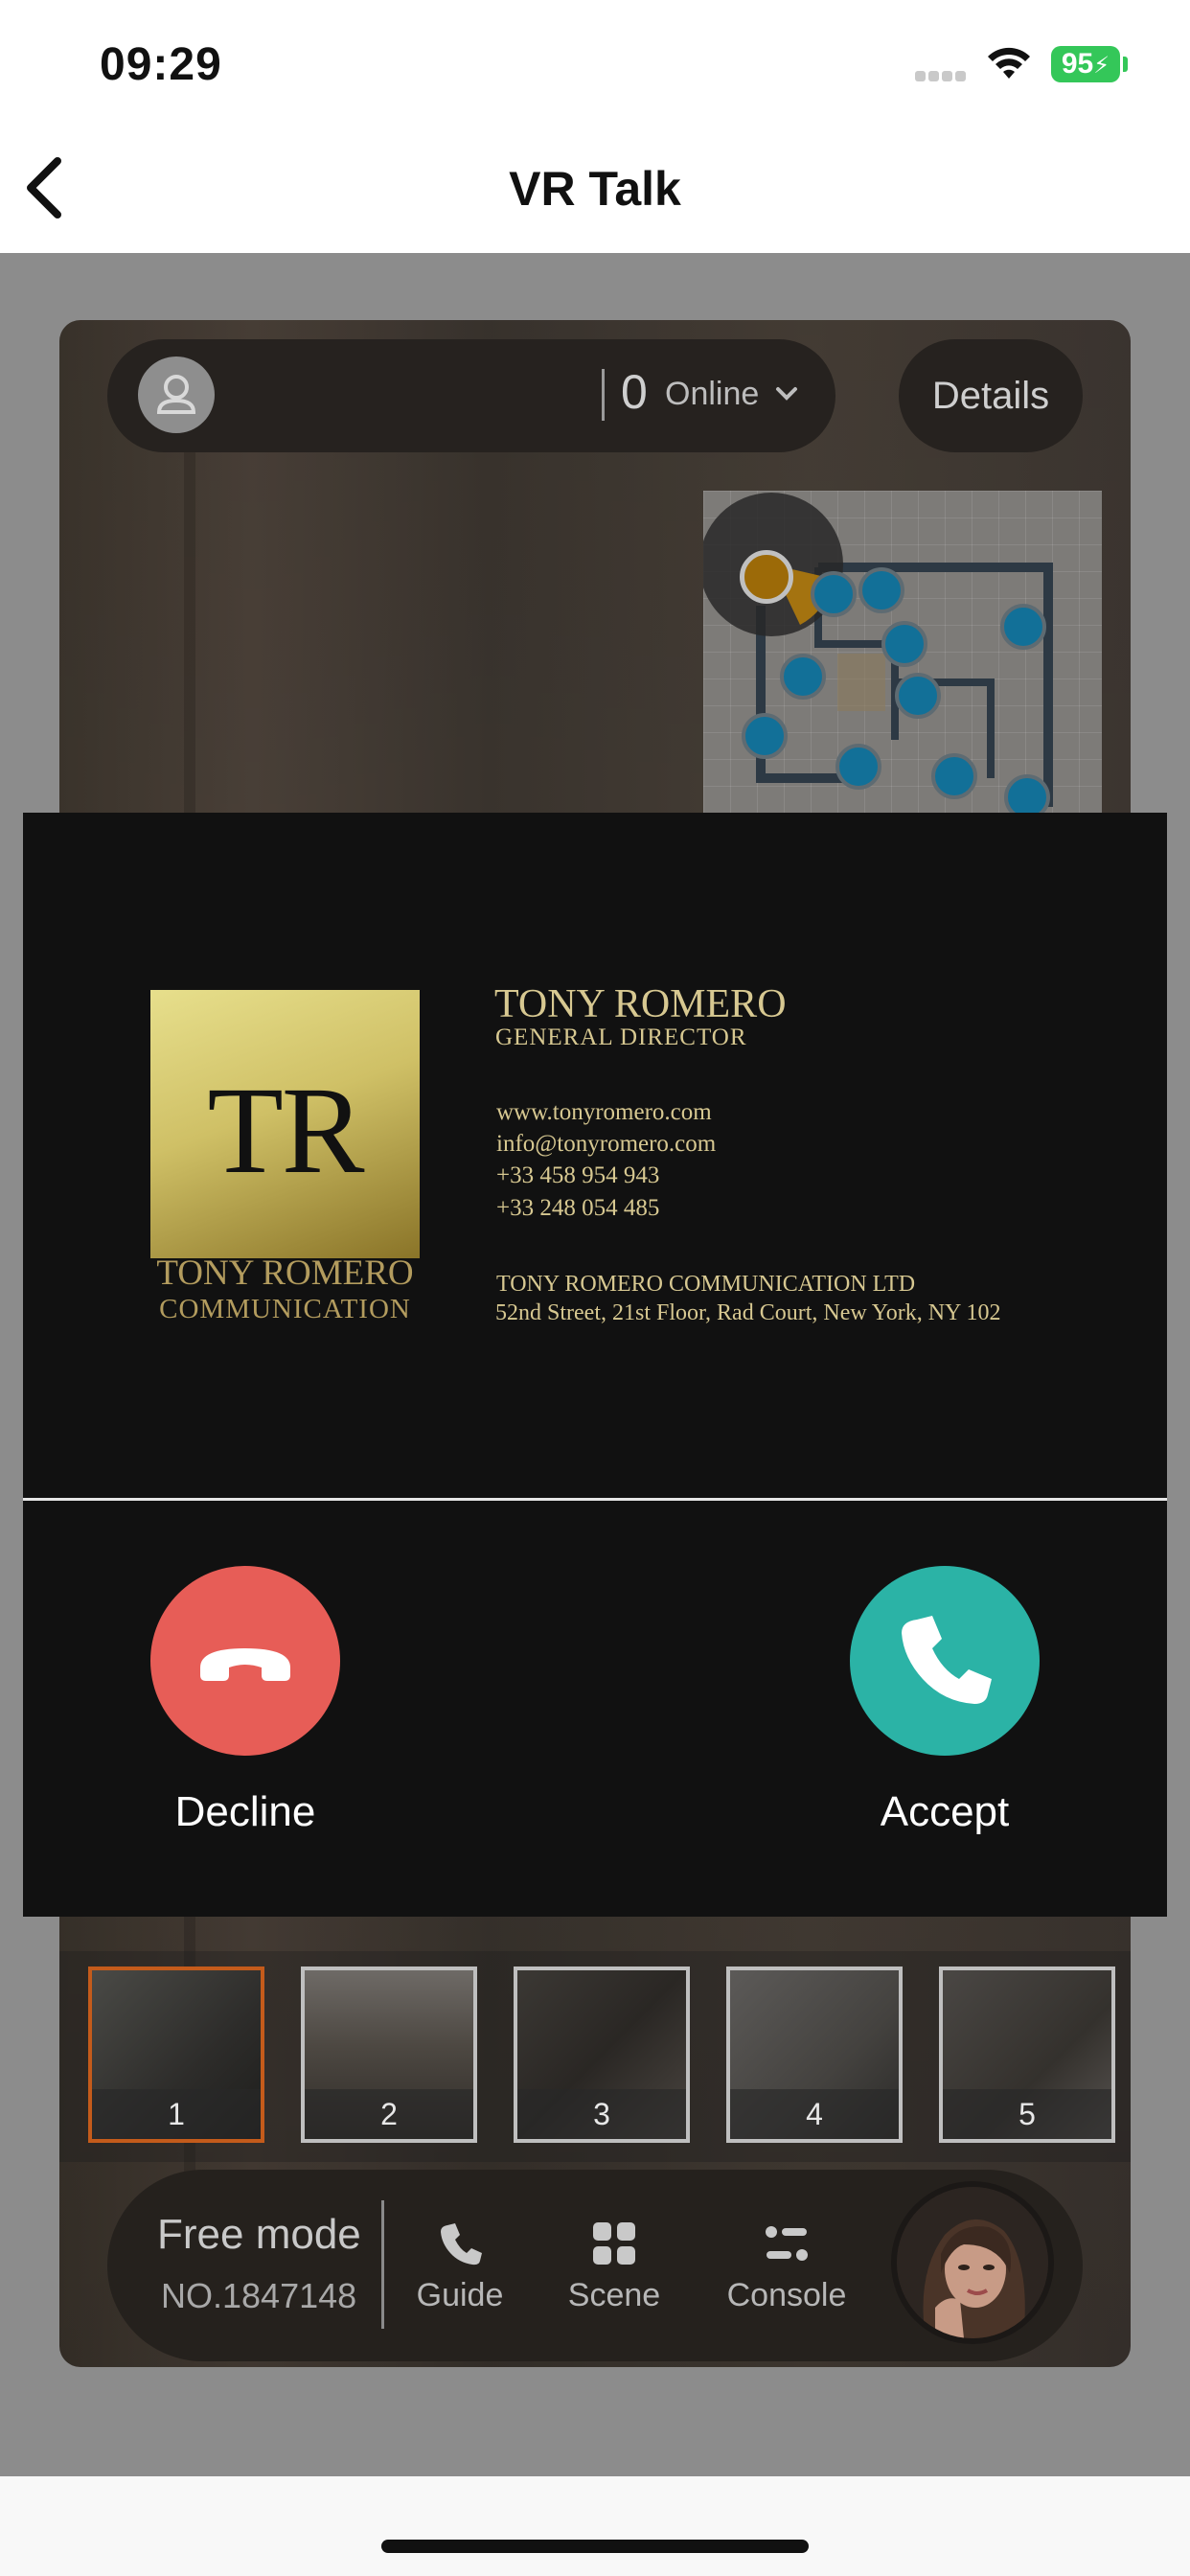 This screenshot has height=2576, width=1190. I want to click on scene-button: Scene, so click(615, 2267).